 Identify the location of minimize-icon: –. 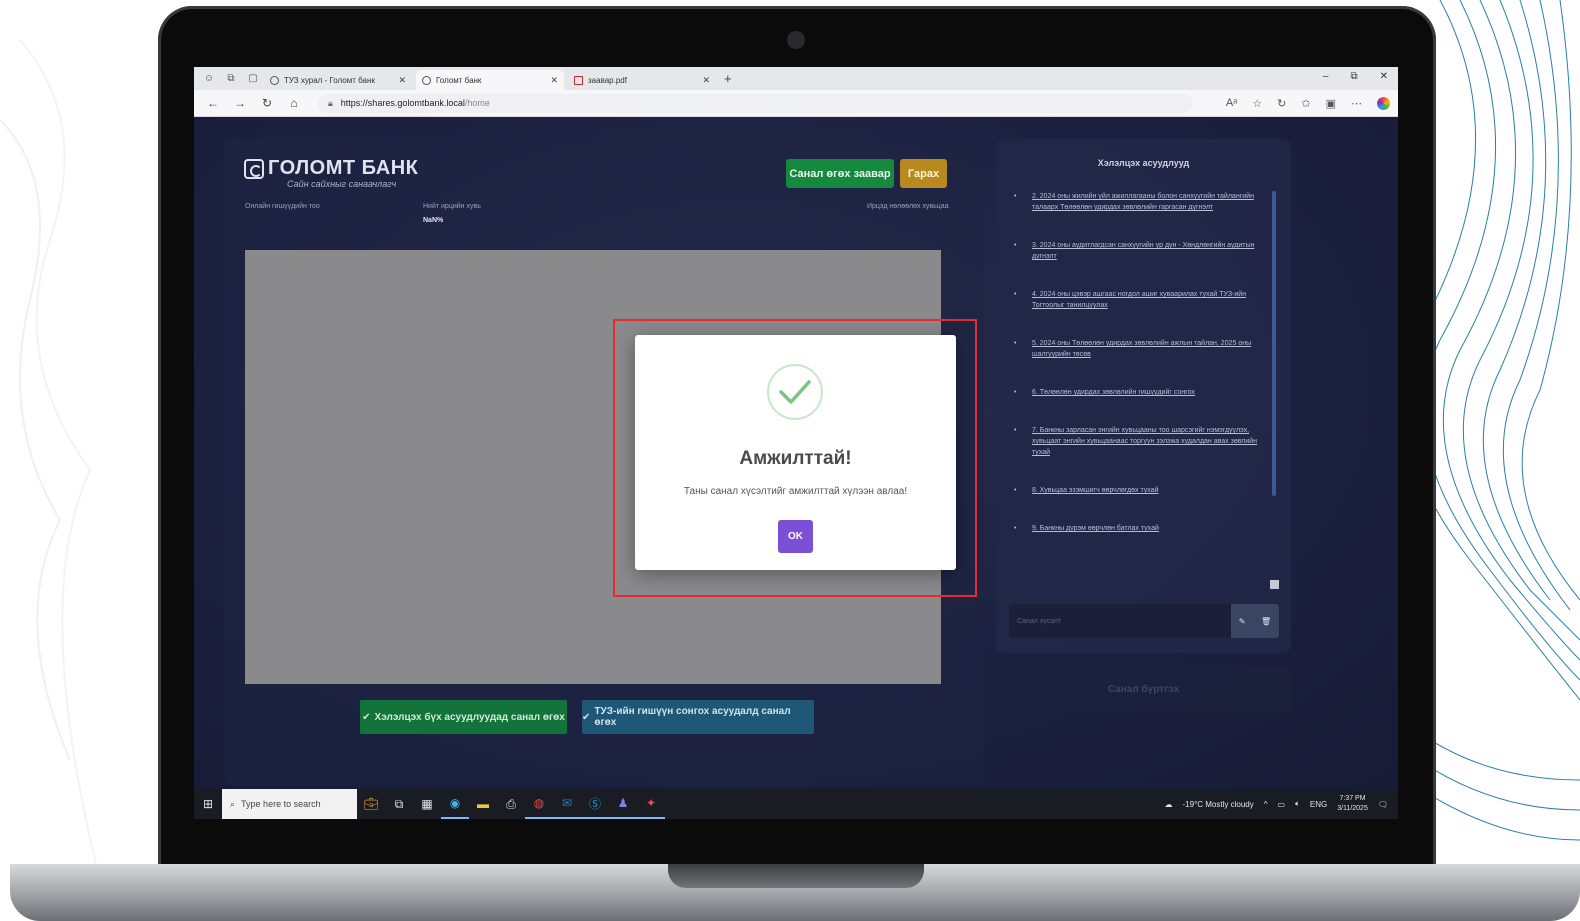
(1326, 76).